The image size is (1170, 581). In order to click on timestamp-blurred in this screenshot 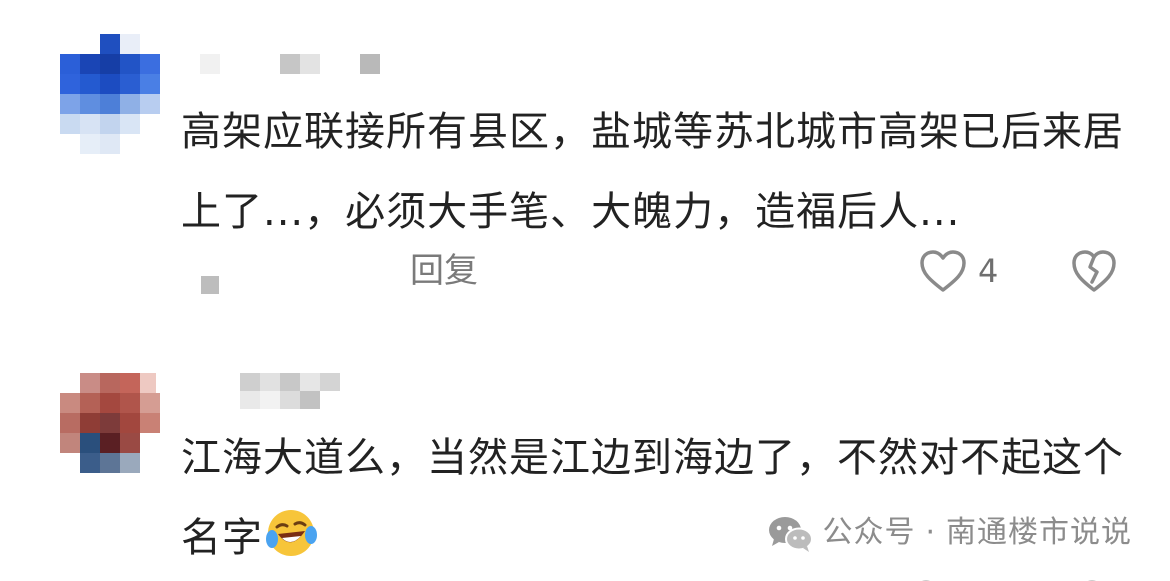, I will do `click(210, 285)`.